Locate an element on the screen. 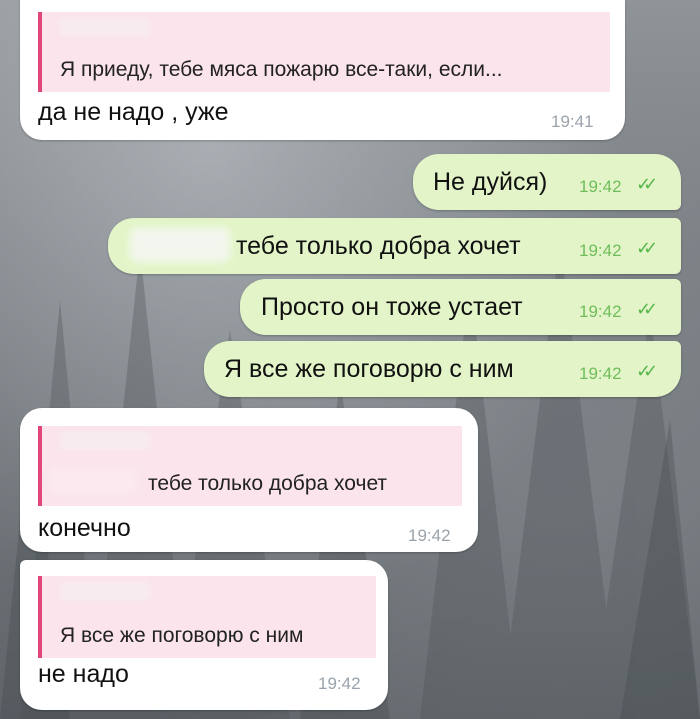 The width and height of the screenshot is (700, 719). message-bubble-outgoing: Я все же поговорю с ним 19:42 ✓✓ is located at coordinates (442, 369).